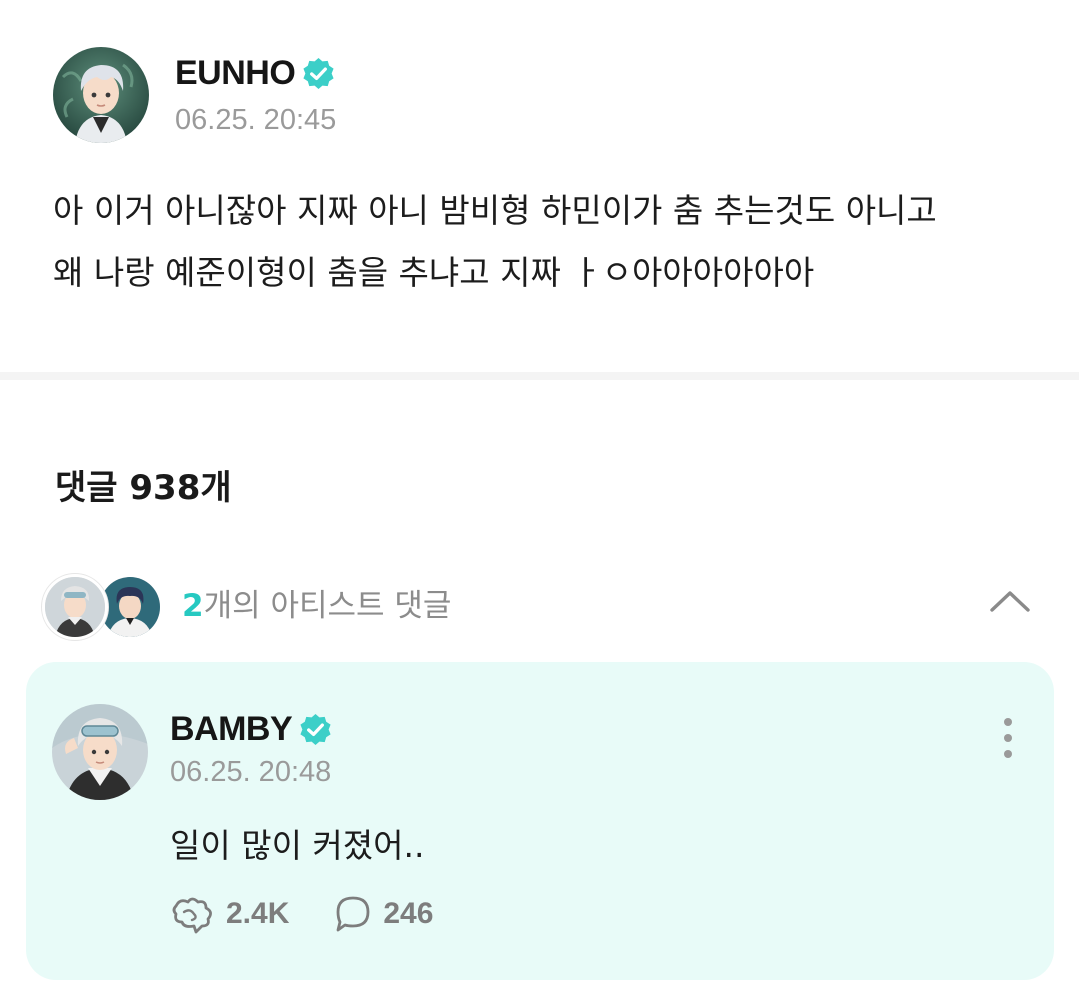  Describe the element at coordinates (408, 913) in the screenshot. I see `reply-count: 246` at that location.